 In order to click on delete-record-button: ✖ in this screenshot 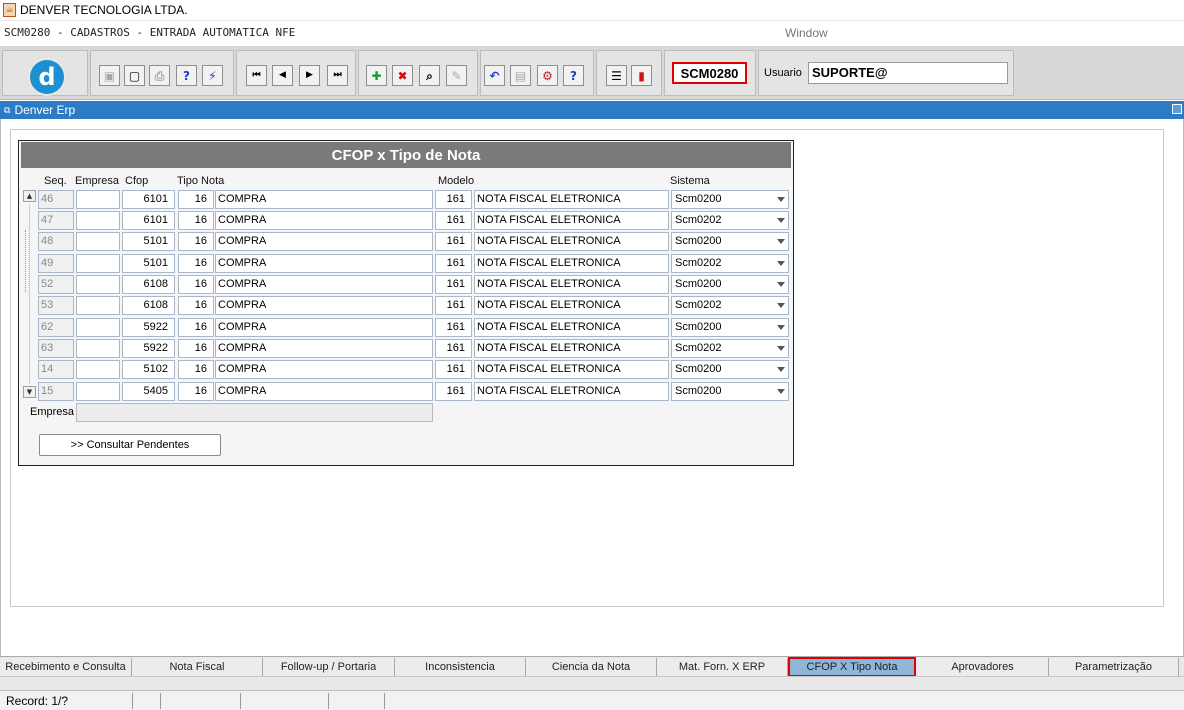, I will do `click(402, 75)`.